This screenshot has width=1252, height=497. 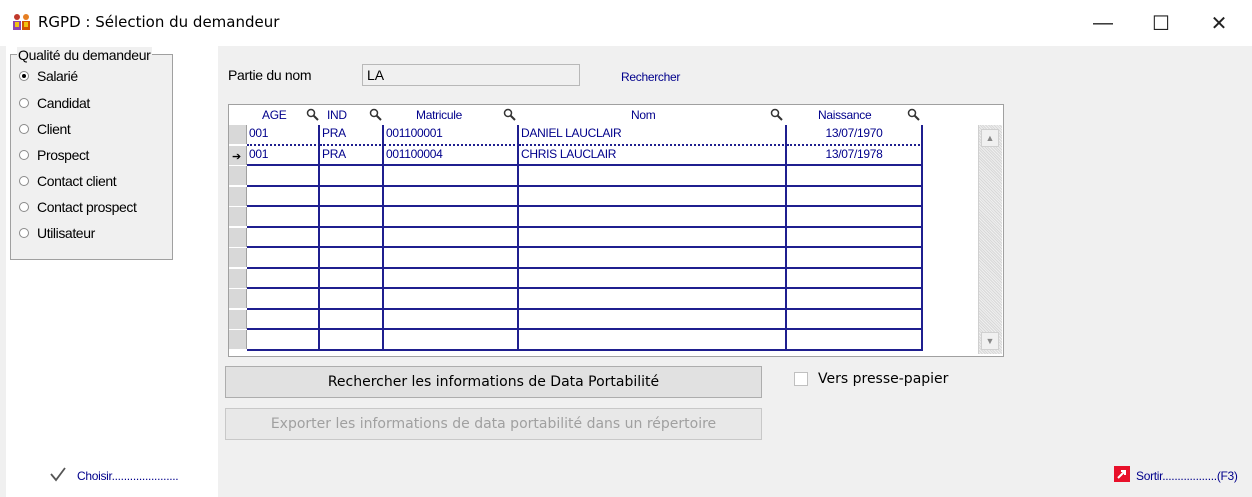 I want to click on grid-cell-naissance: 13/07/1978, so click(x=855, y=155).